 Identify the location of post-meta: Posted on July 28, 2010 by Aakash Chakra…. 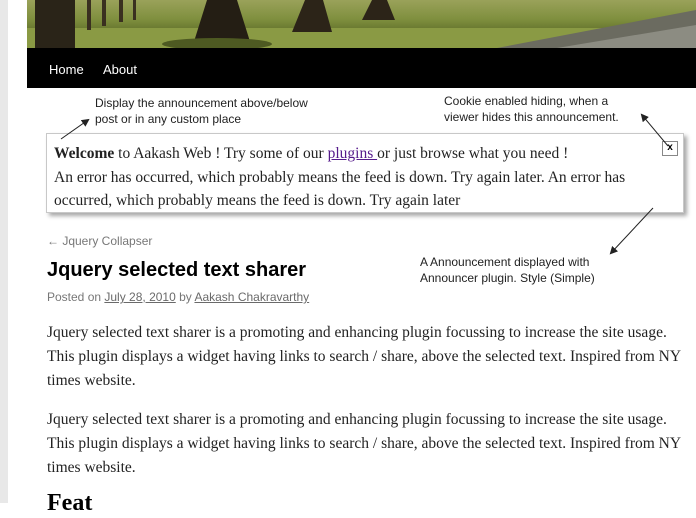
(178, 297).